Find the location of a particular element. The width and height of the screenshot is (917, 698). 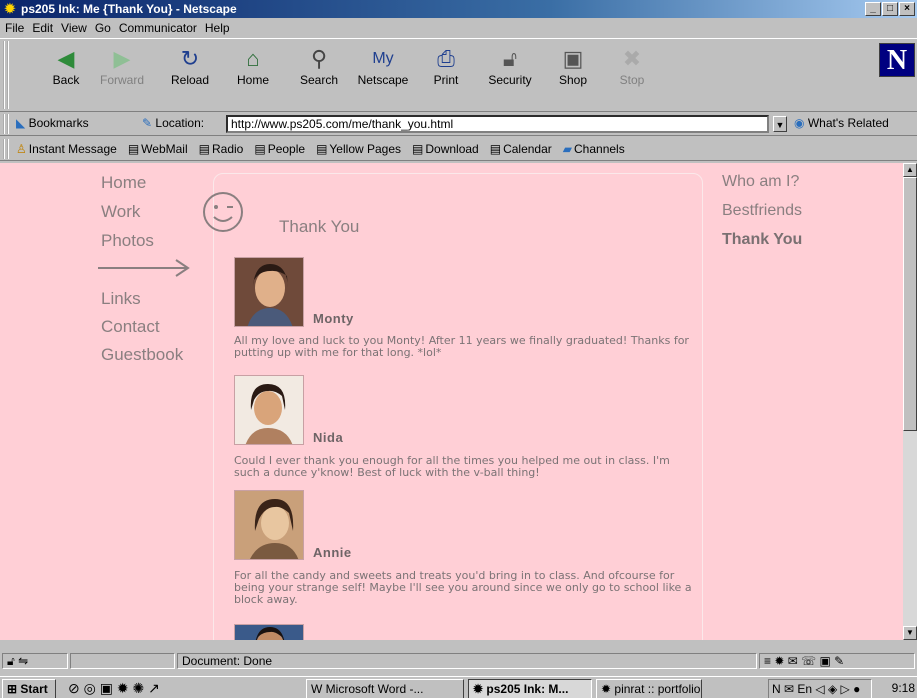

location-label-text: Location: is located at coordinates (180, 123).